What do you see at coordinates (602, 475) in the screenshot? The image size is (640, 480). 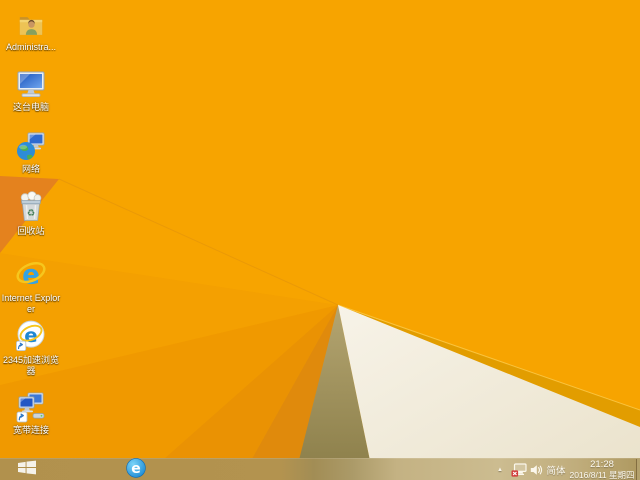 I see `clock-date: 2016/8/11 星期四` at bounding box center [602, 475].